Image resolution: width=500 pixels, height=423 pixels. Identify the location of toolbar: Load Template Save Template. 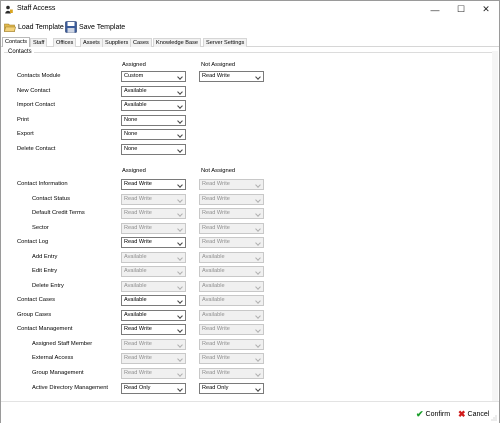
(250, 27).